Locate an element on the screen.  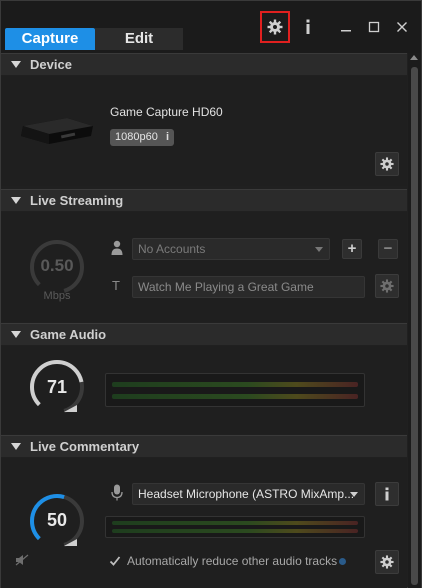
resolution-label: 1080p60 is located at coordinates (136, 137).